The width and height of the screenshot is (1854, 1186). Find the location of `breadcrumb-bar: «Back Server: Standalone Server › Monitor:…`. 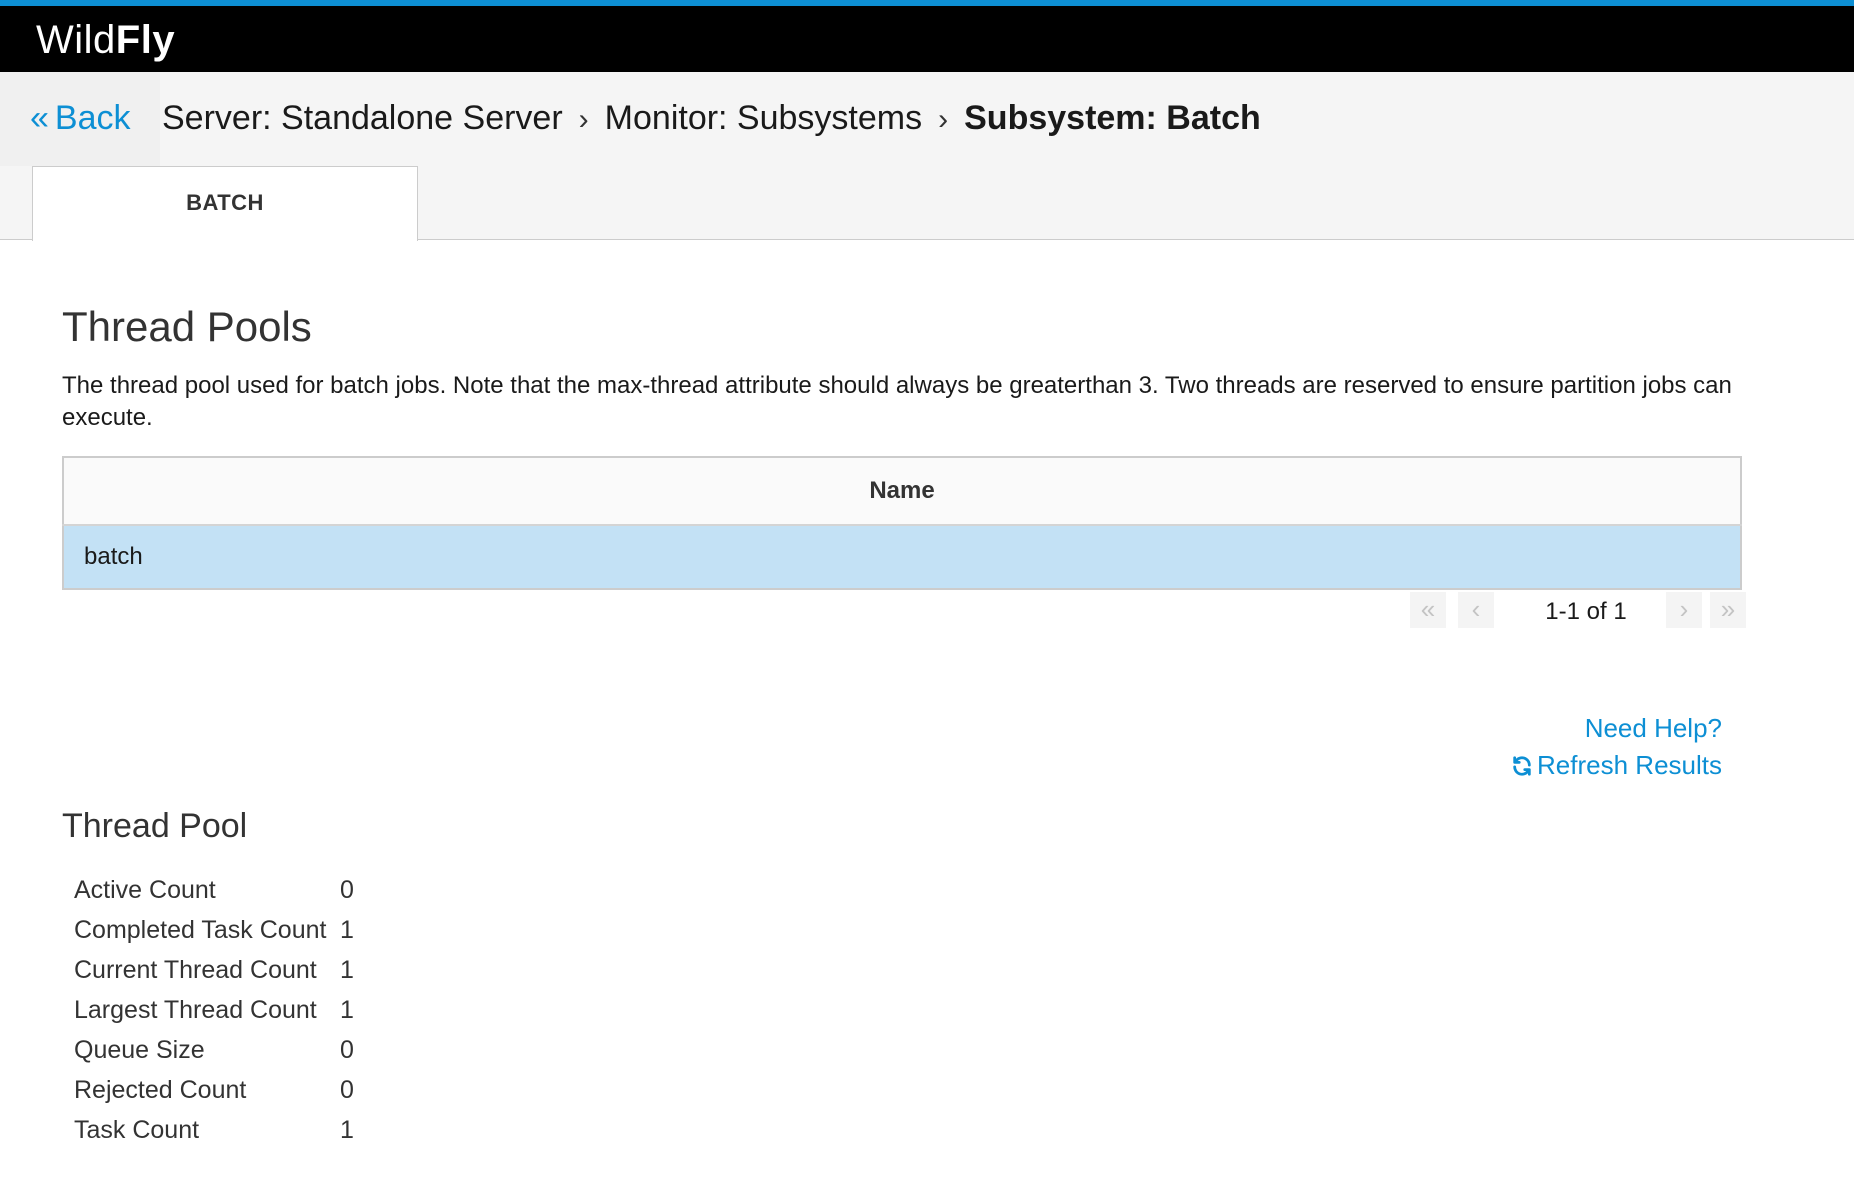

breadcrumb-bar: «Back Server: Standalone Server › Monitor:… is located at coordinates (927, 119).